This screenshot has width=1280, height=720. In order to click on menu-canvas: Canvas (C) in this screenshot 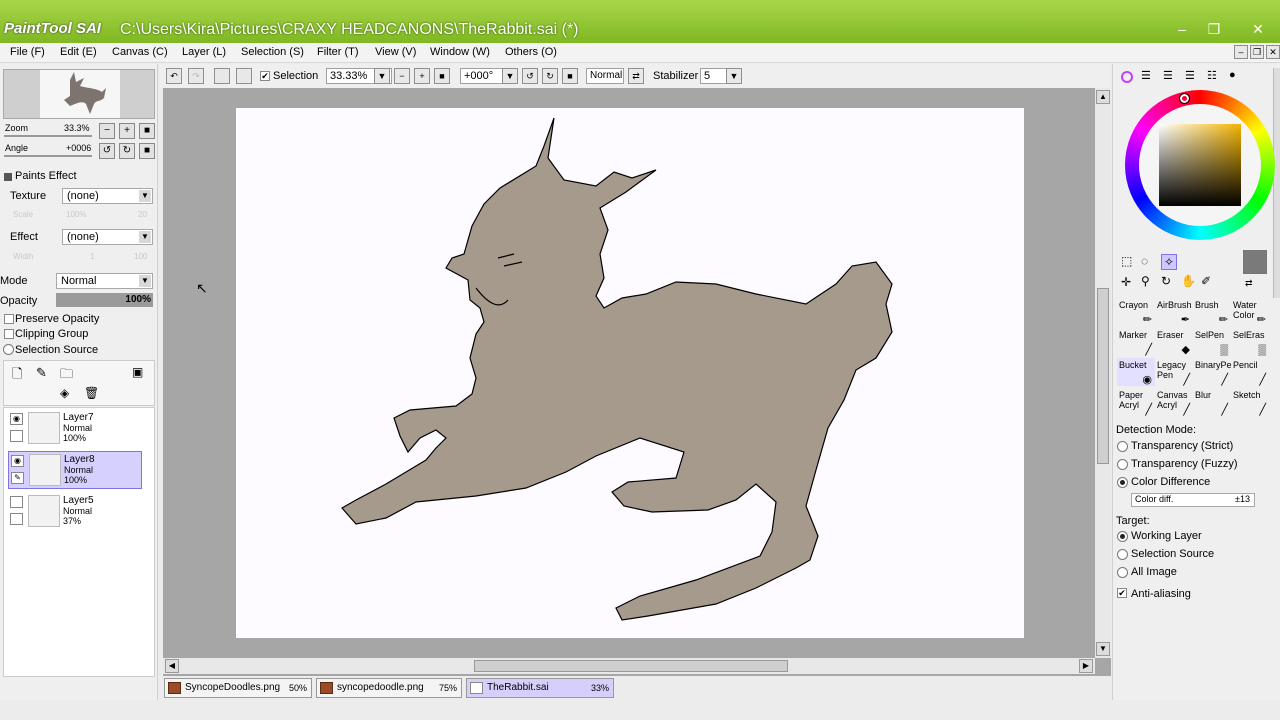, I will do `click(140, 52)`.